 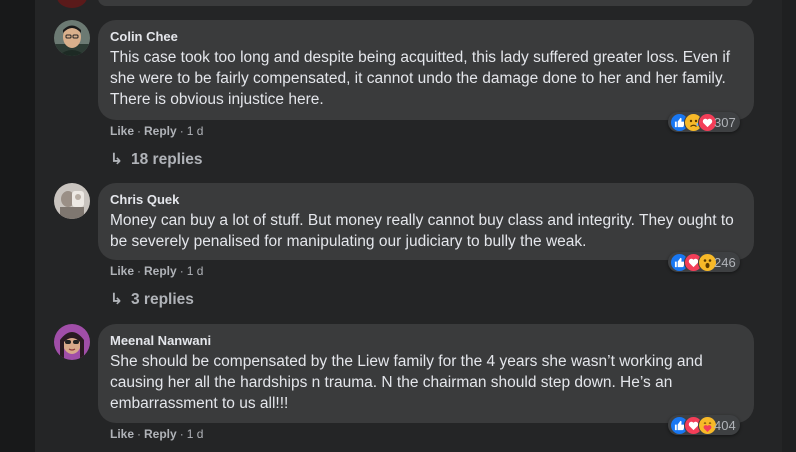 I want to click on reaction-summary: 307, so click(x=704, y=122).